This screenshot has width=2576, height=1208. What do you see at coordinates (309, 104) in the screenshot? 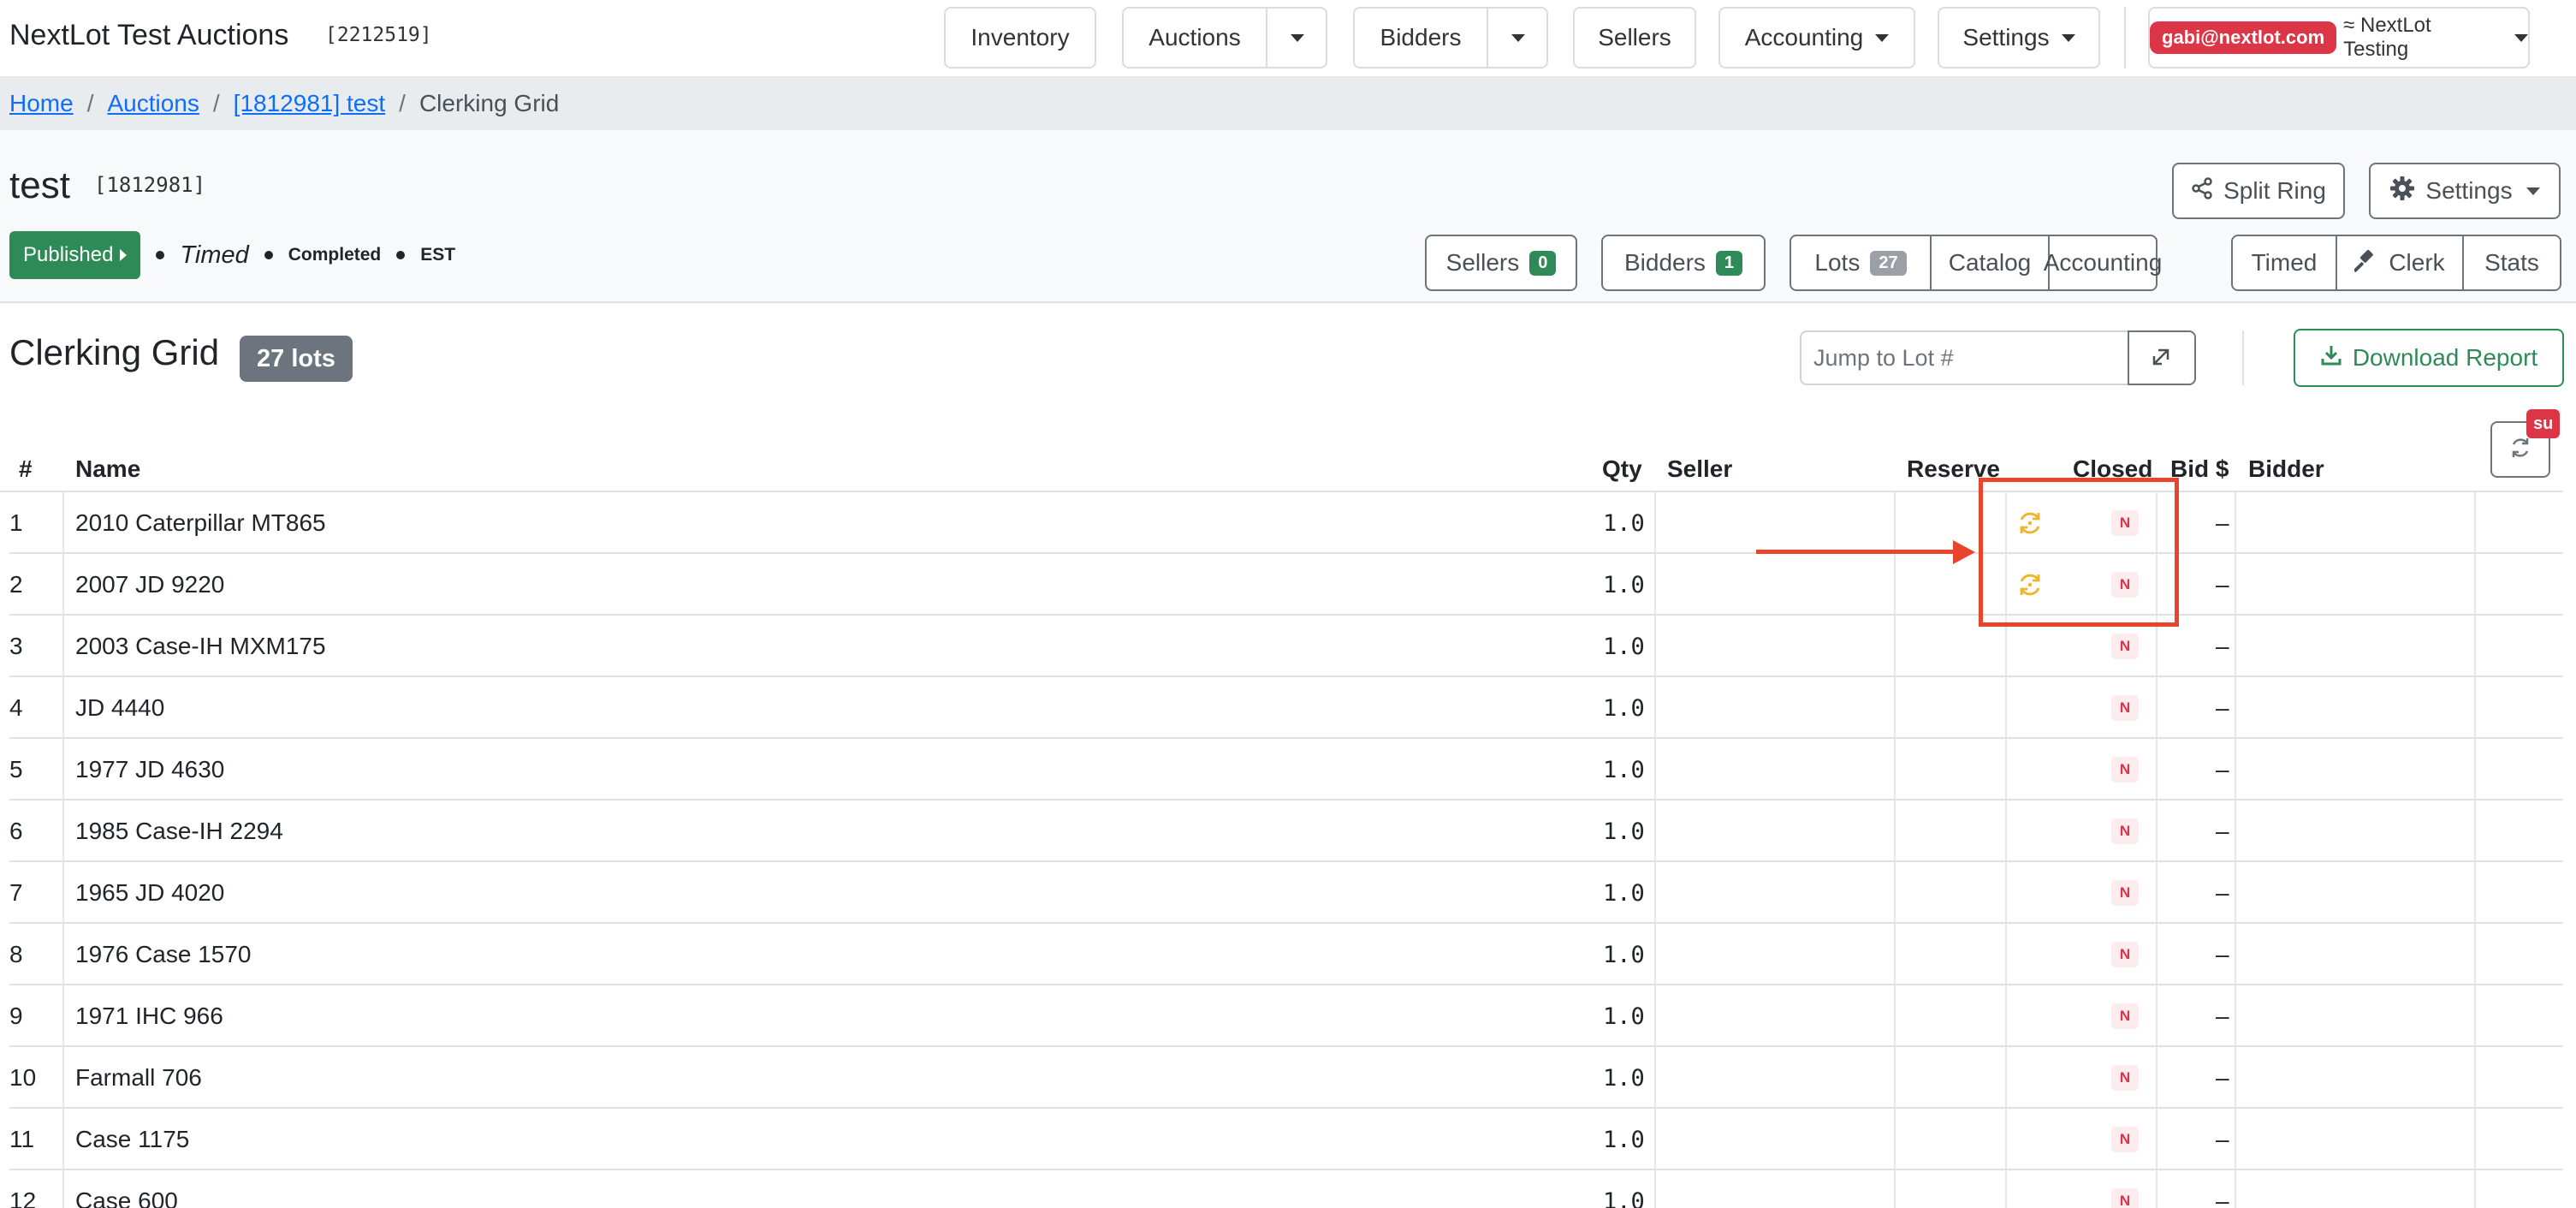
I see `breadcrumb-auction: [1812981] test` at bounding box center [309, 104].